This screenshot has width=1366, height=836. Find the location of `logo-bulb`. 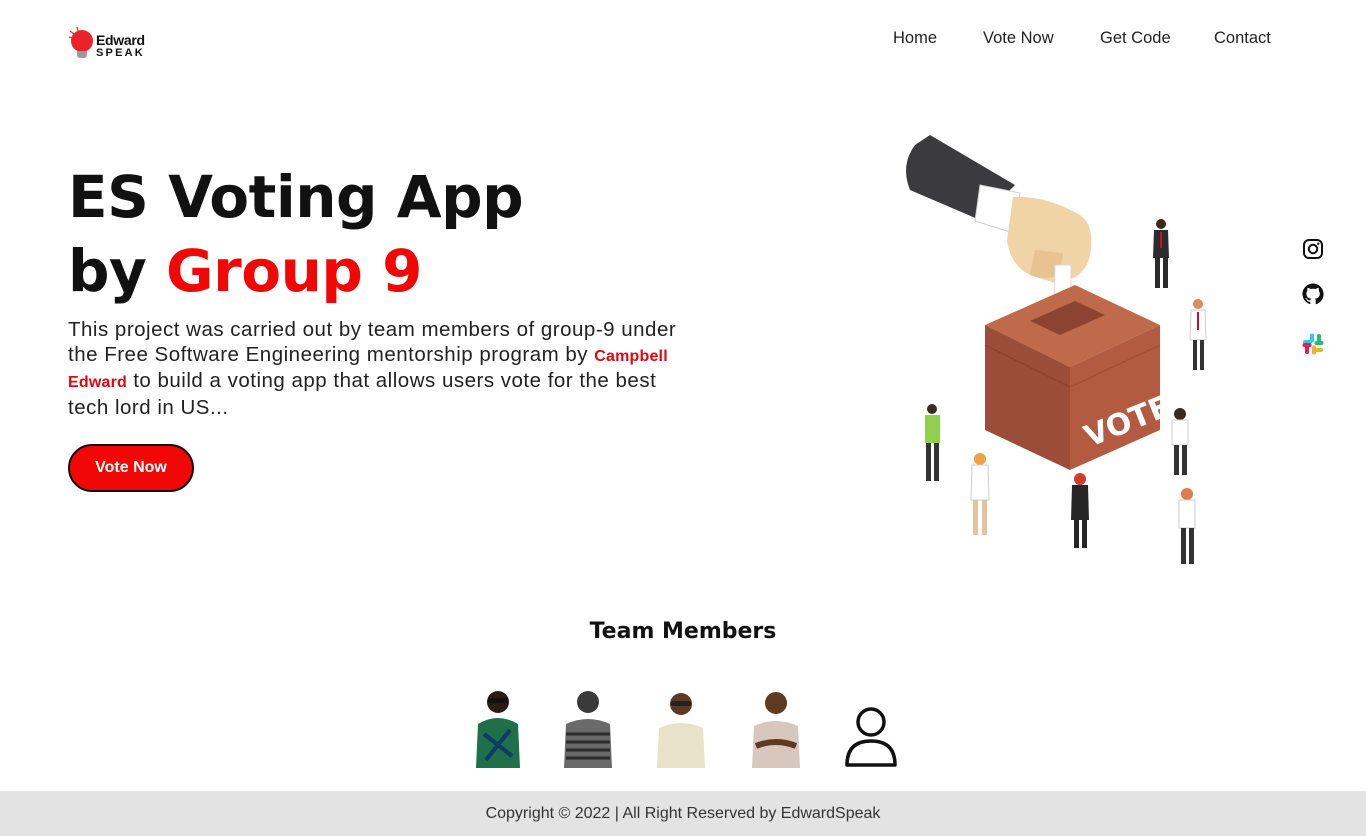

logo-bulb is located at coordinates (82, 41).